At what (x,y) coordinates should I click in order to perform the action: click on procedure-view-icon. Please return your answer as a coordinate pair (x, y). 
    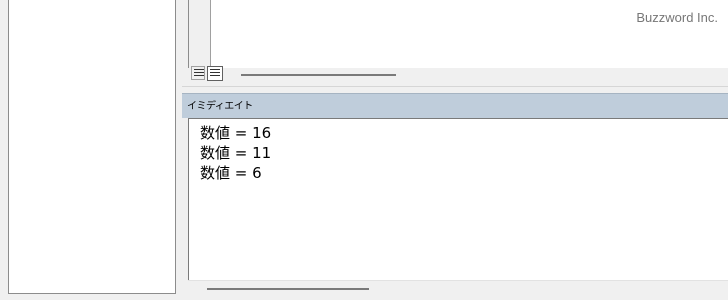
    Looking at the image, I should click on (199, 73).